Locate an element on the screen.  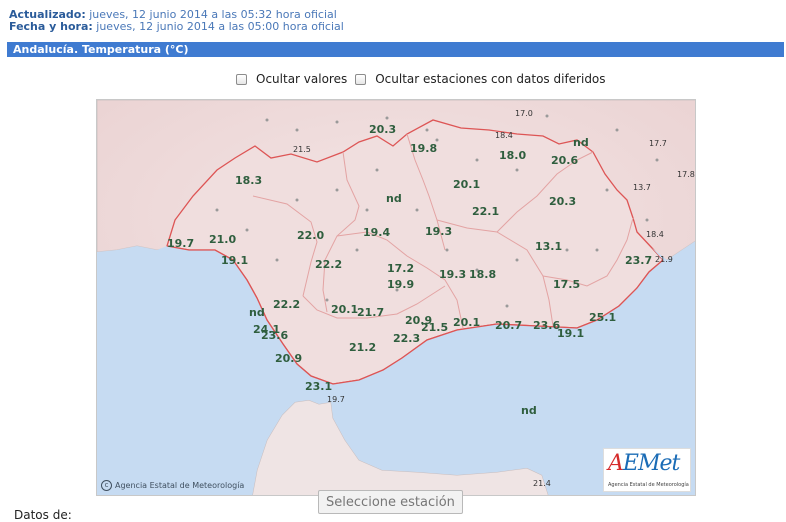
temperature-label: 17.2 is located at coordinates (400, 268).